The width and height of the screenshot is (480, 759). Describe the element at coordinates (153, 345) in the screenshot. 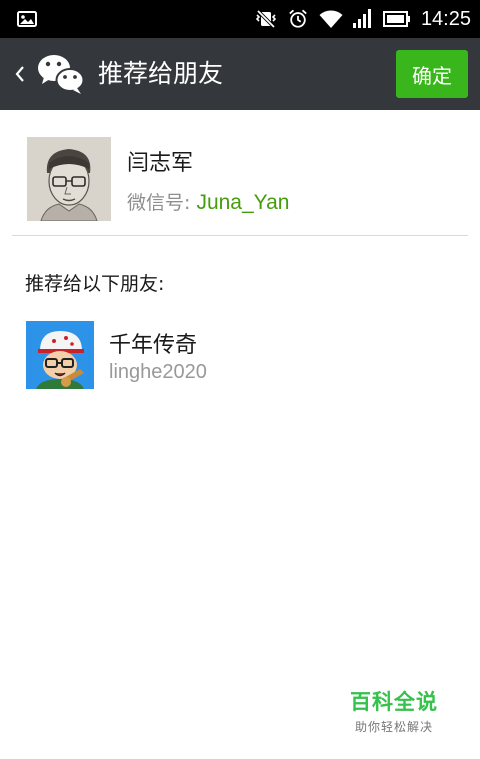

I see `friend-name: 千年传奇` at that location.